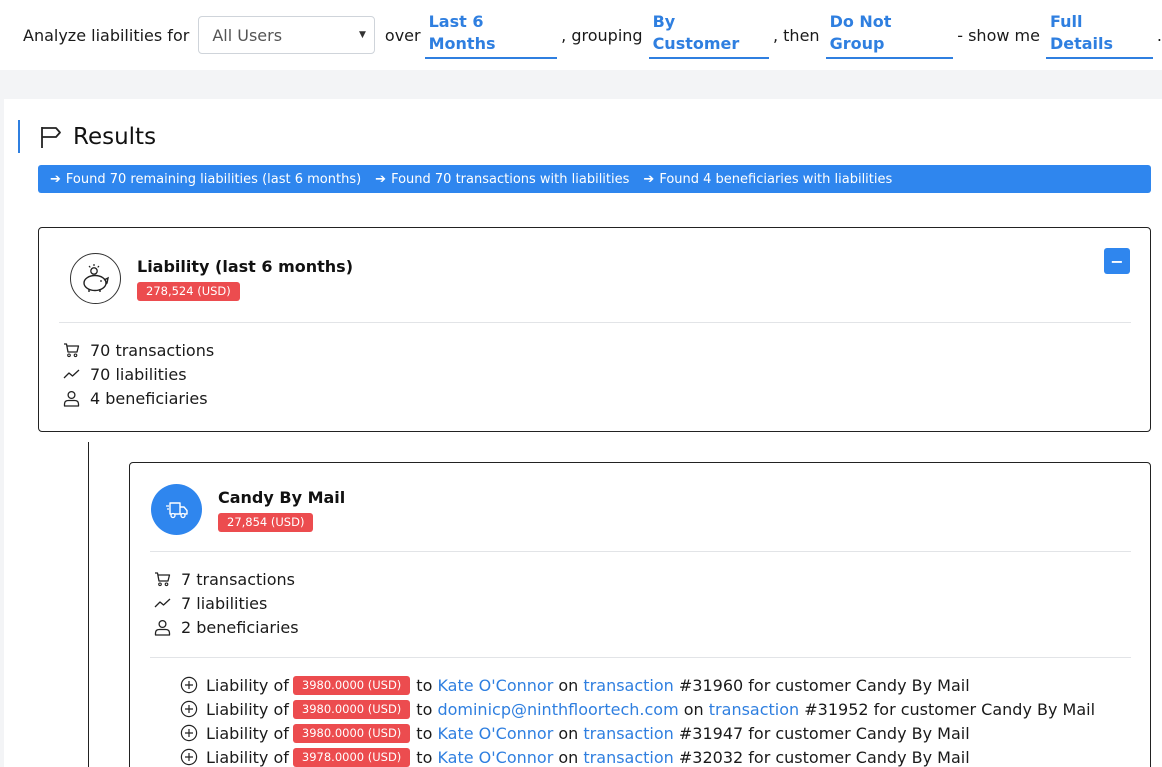 This screenshot has width=1162, height=767. I want to click on stat-liabilities: 70 liabilities, so click(138, 374).